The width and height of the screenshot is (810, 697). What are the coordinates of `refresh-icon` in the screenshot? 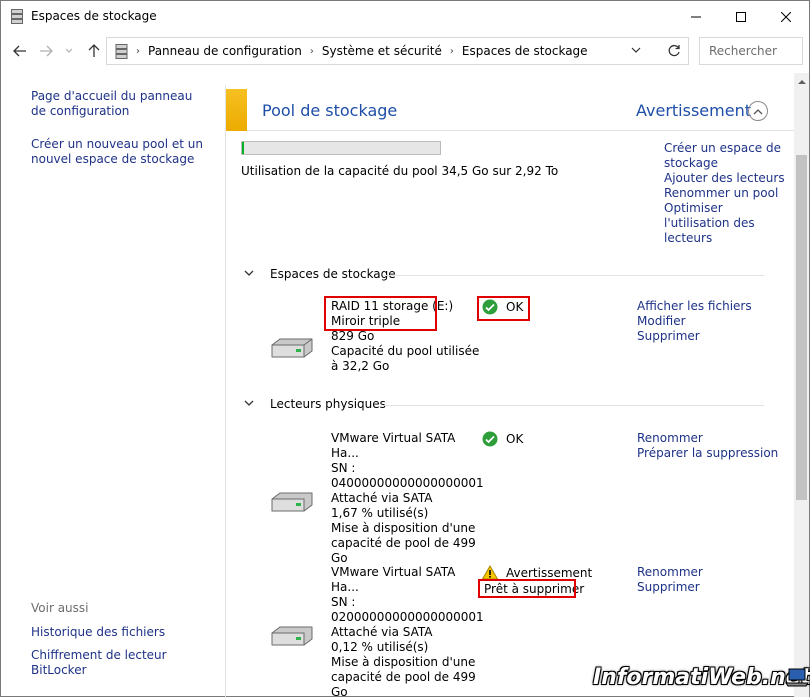 It's located at (674, 50).